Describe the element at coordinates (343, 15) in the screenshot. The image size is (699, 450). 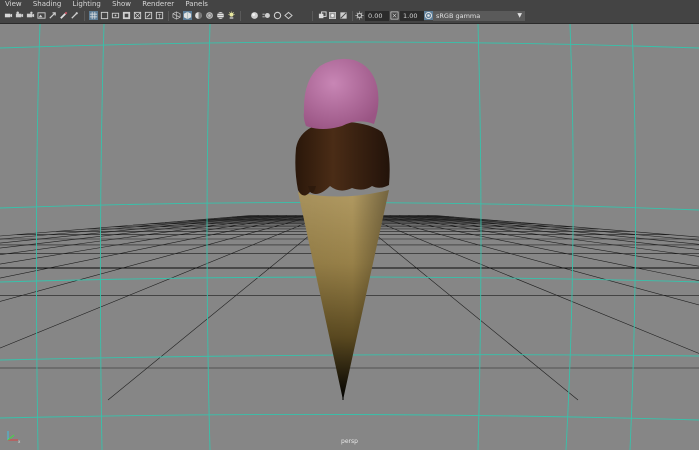
I see `backface-culling-icon` at that location.